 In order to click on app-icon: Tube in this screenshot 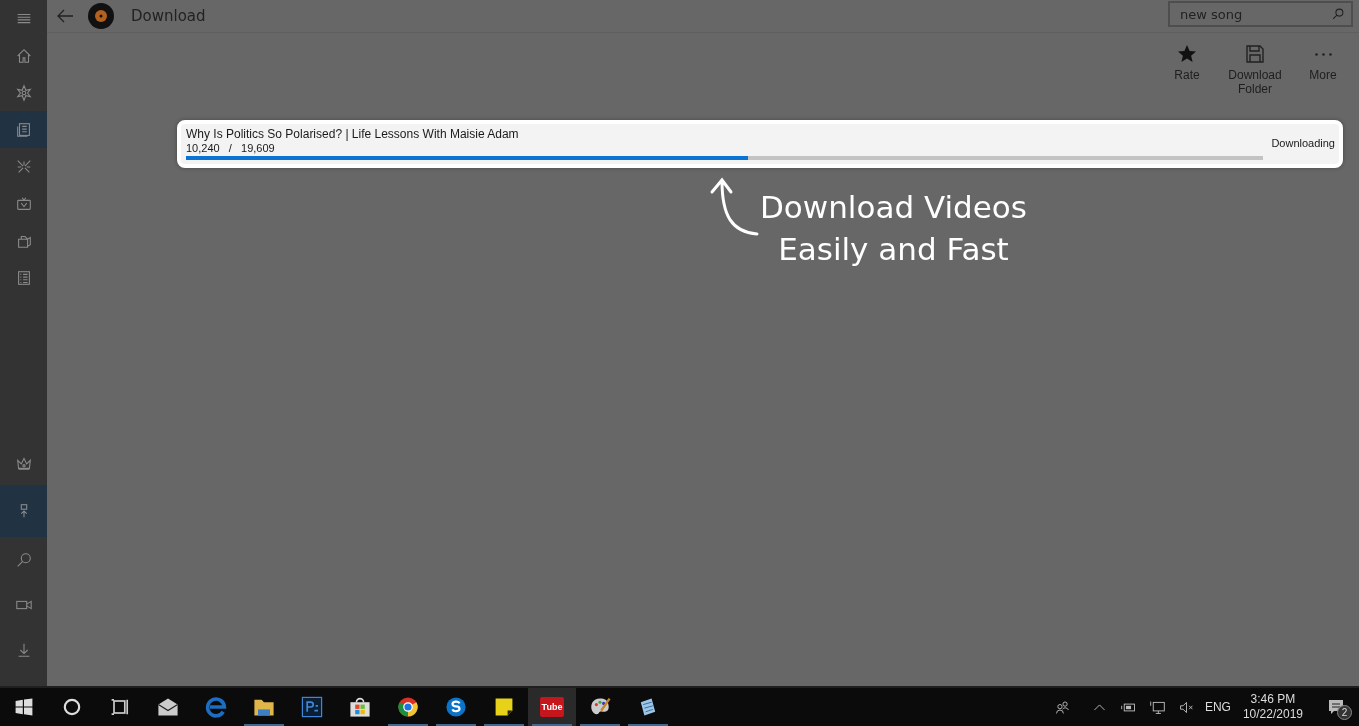, I will do `click(552, 707)`.